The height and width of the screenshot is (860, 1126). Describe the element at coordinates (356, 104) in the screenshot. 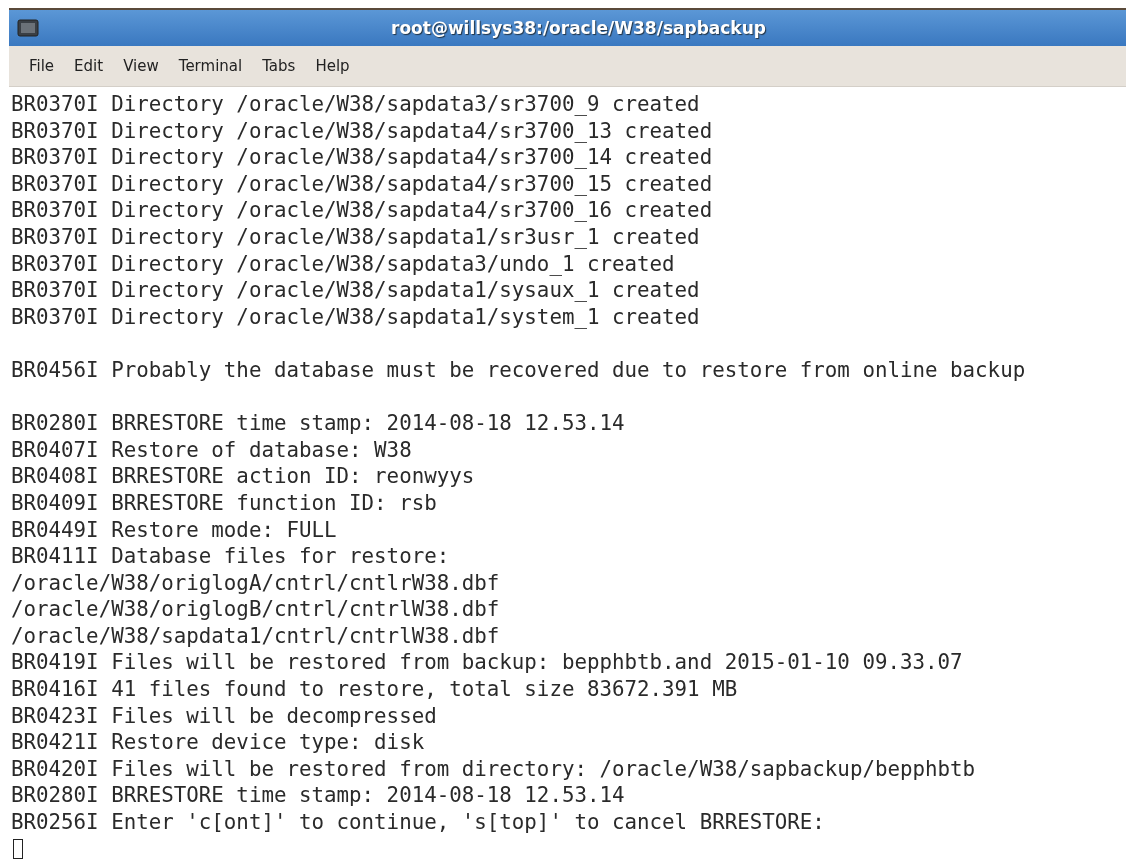

I see `terminal-line: BR0370I Directory /oracle/W38/sapdata3/sr3700_9 created` at that location.